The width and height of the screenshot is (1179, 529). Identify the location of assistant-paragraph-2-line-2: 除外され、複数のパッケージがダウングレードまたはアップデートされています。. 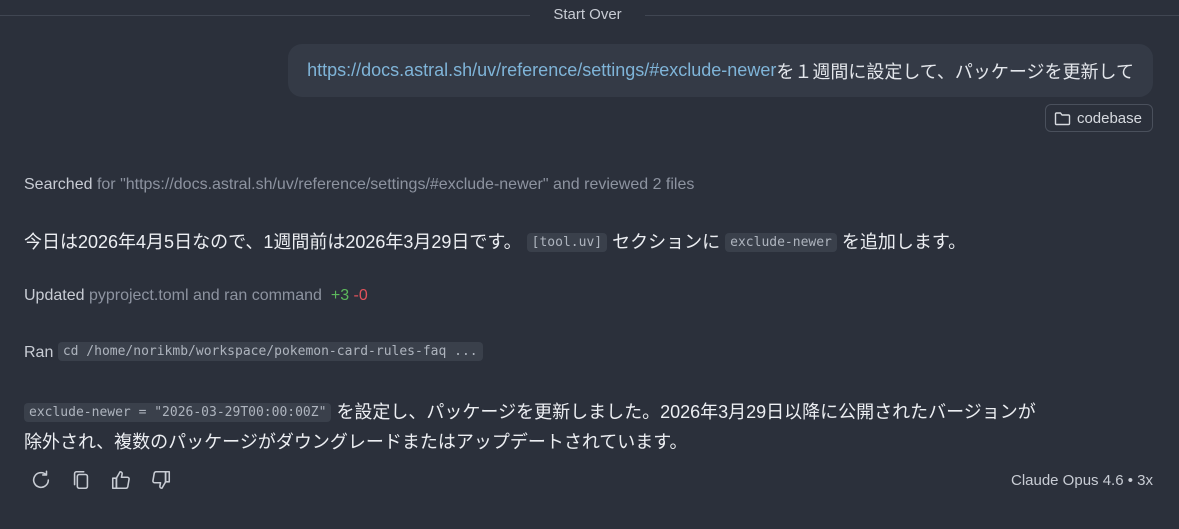
(355, 441).